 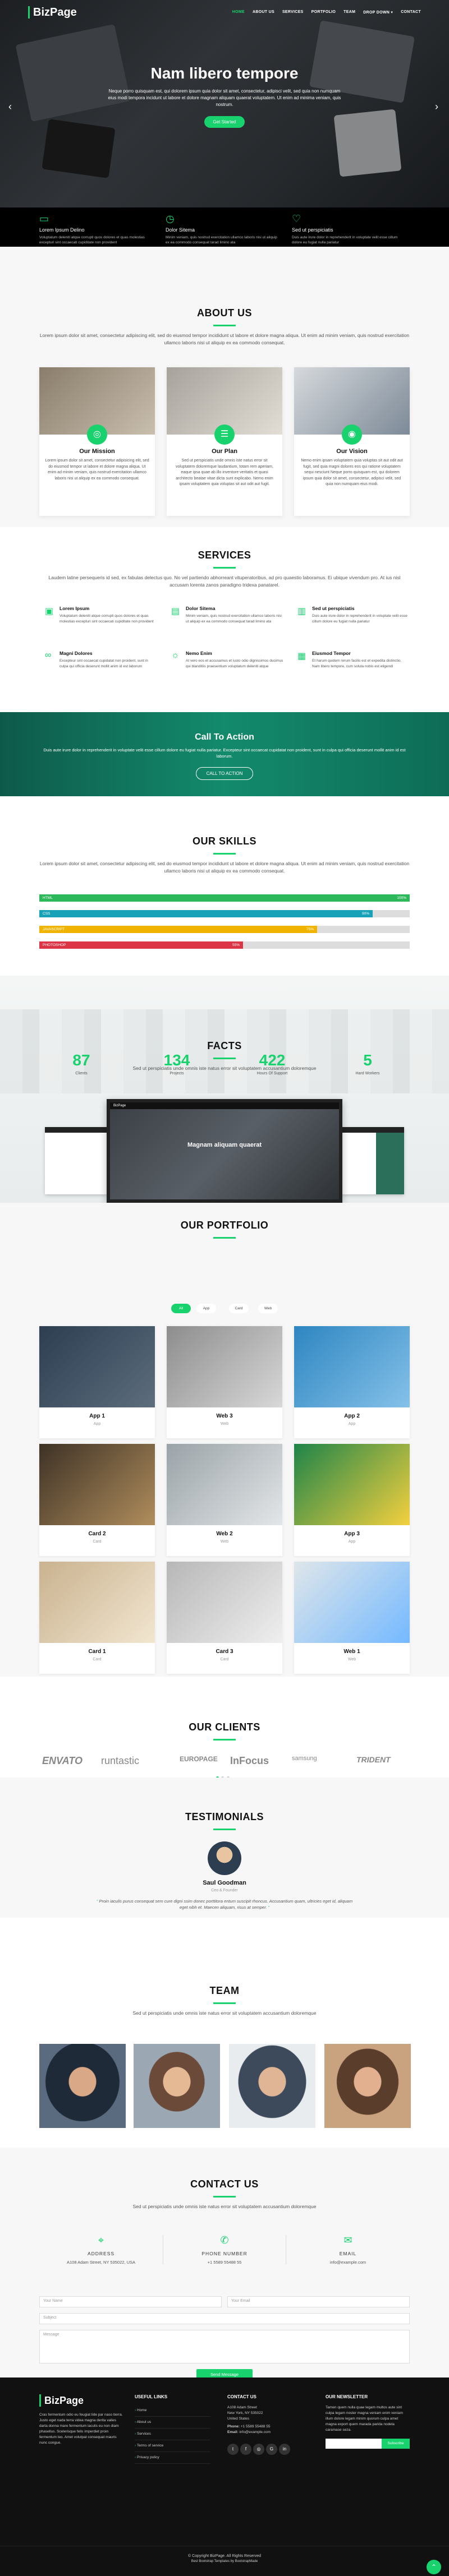 What do you see at coordinates (181, 1308) in the screenshot?
I see `filter-all: All` at bounding box center [181, 1308].